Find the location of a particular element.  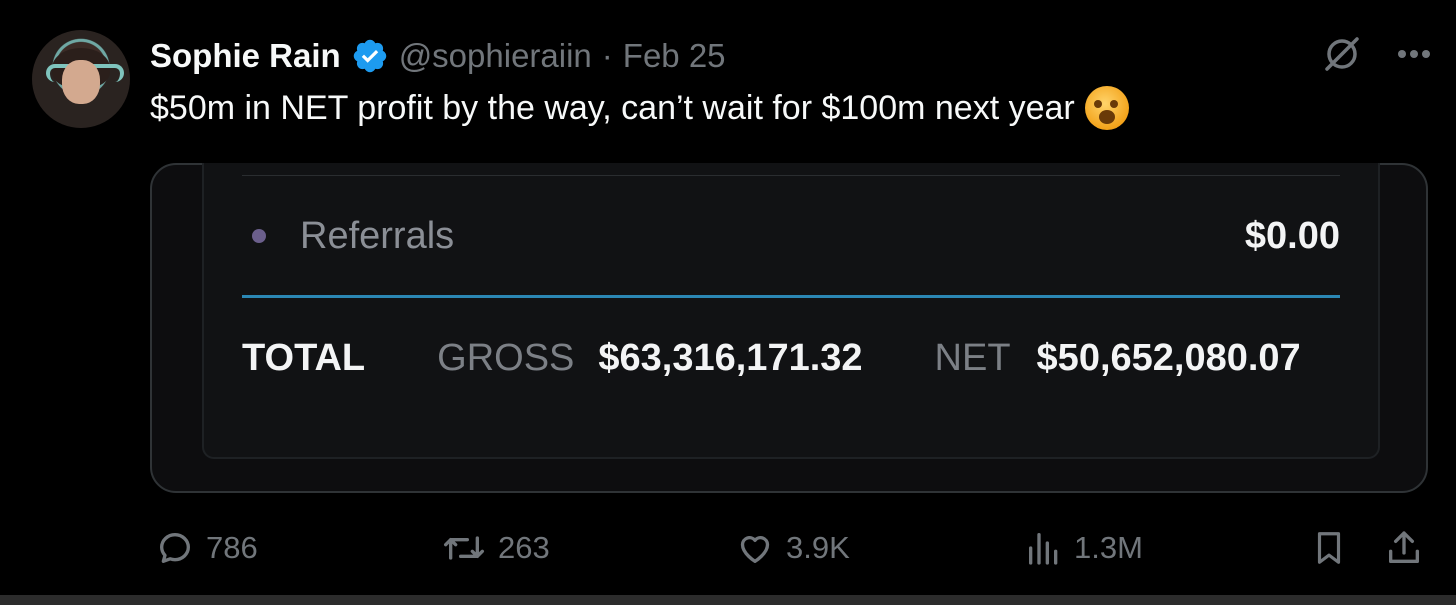

views-count: 1.3M is located at coordinates (1108, 547).